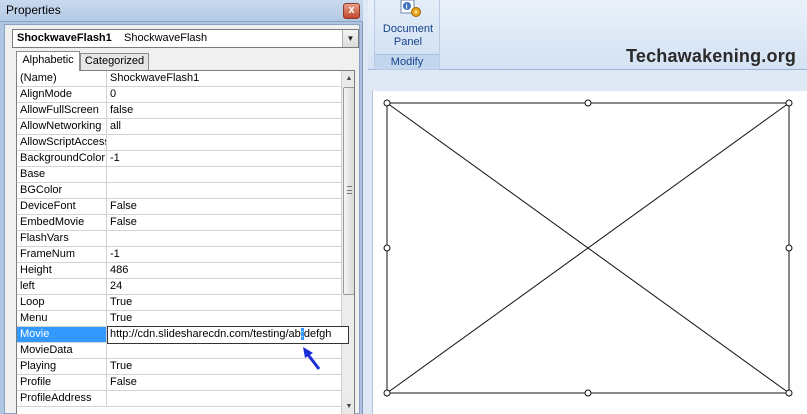 Image resolution: width=807 pixels, height=414 pixels. What do you see at coordinates (224, 126) in the screenshot?
I see `property-value: all` at bounding box center [224, 126].